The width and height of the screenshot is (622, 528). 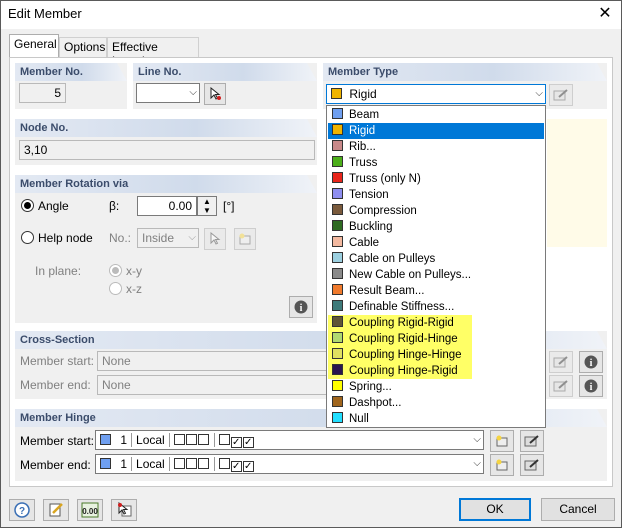 I want to click on option-label: Null, so click(x=359, y=419).